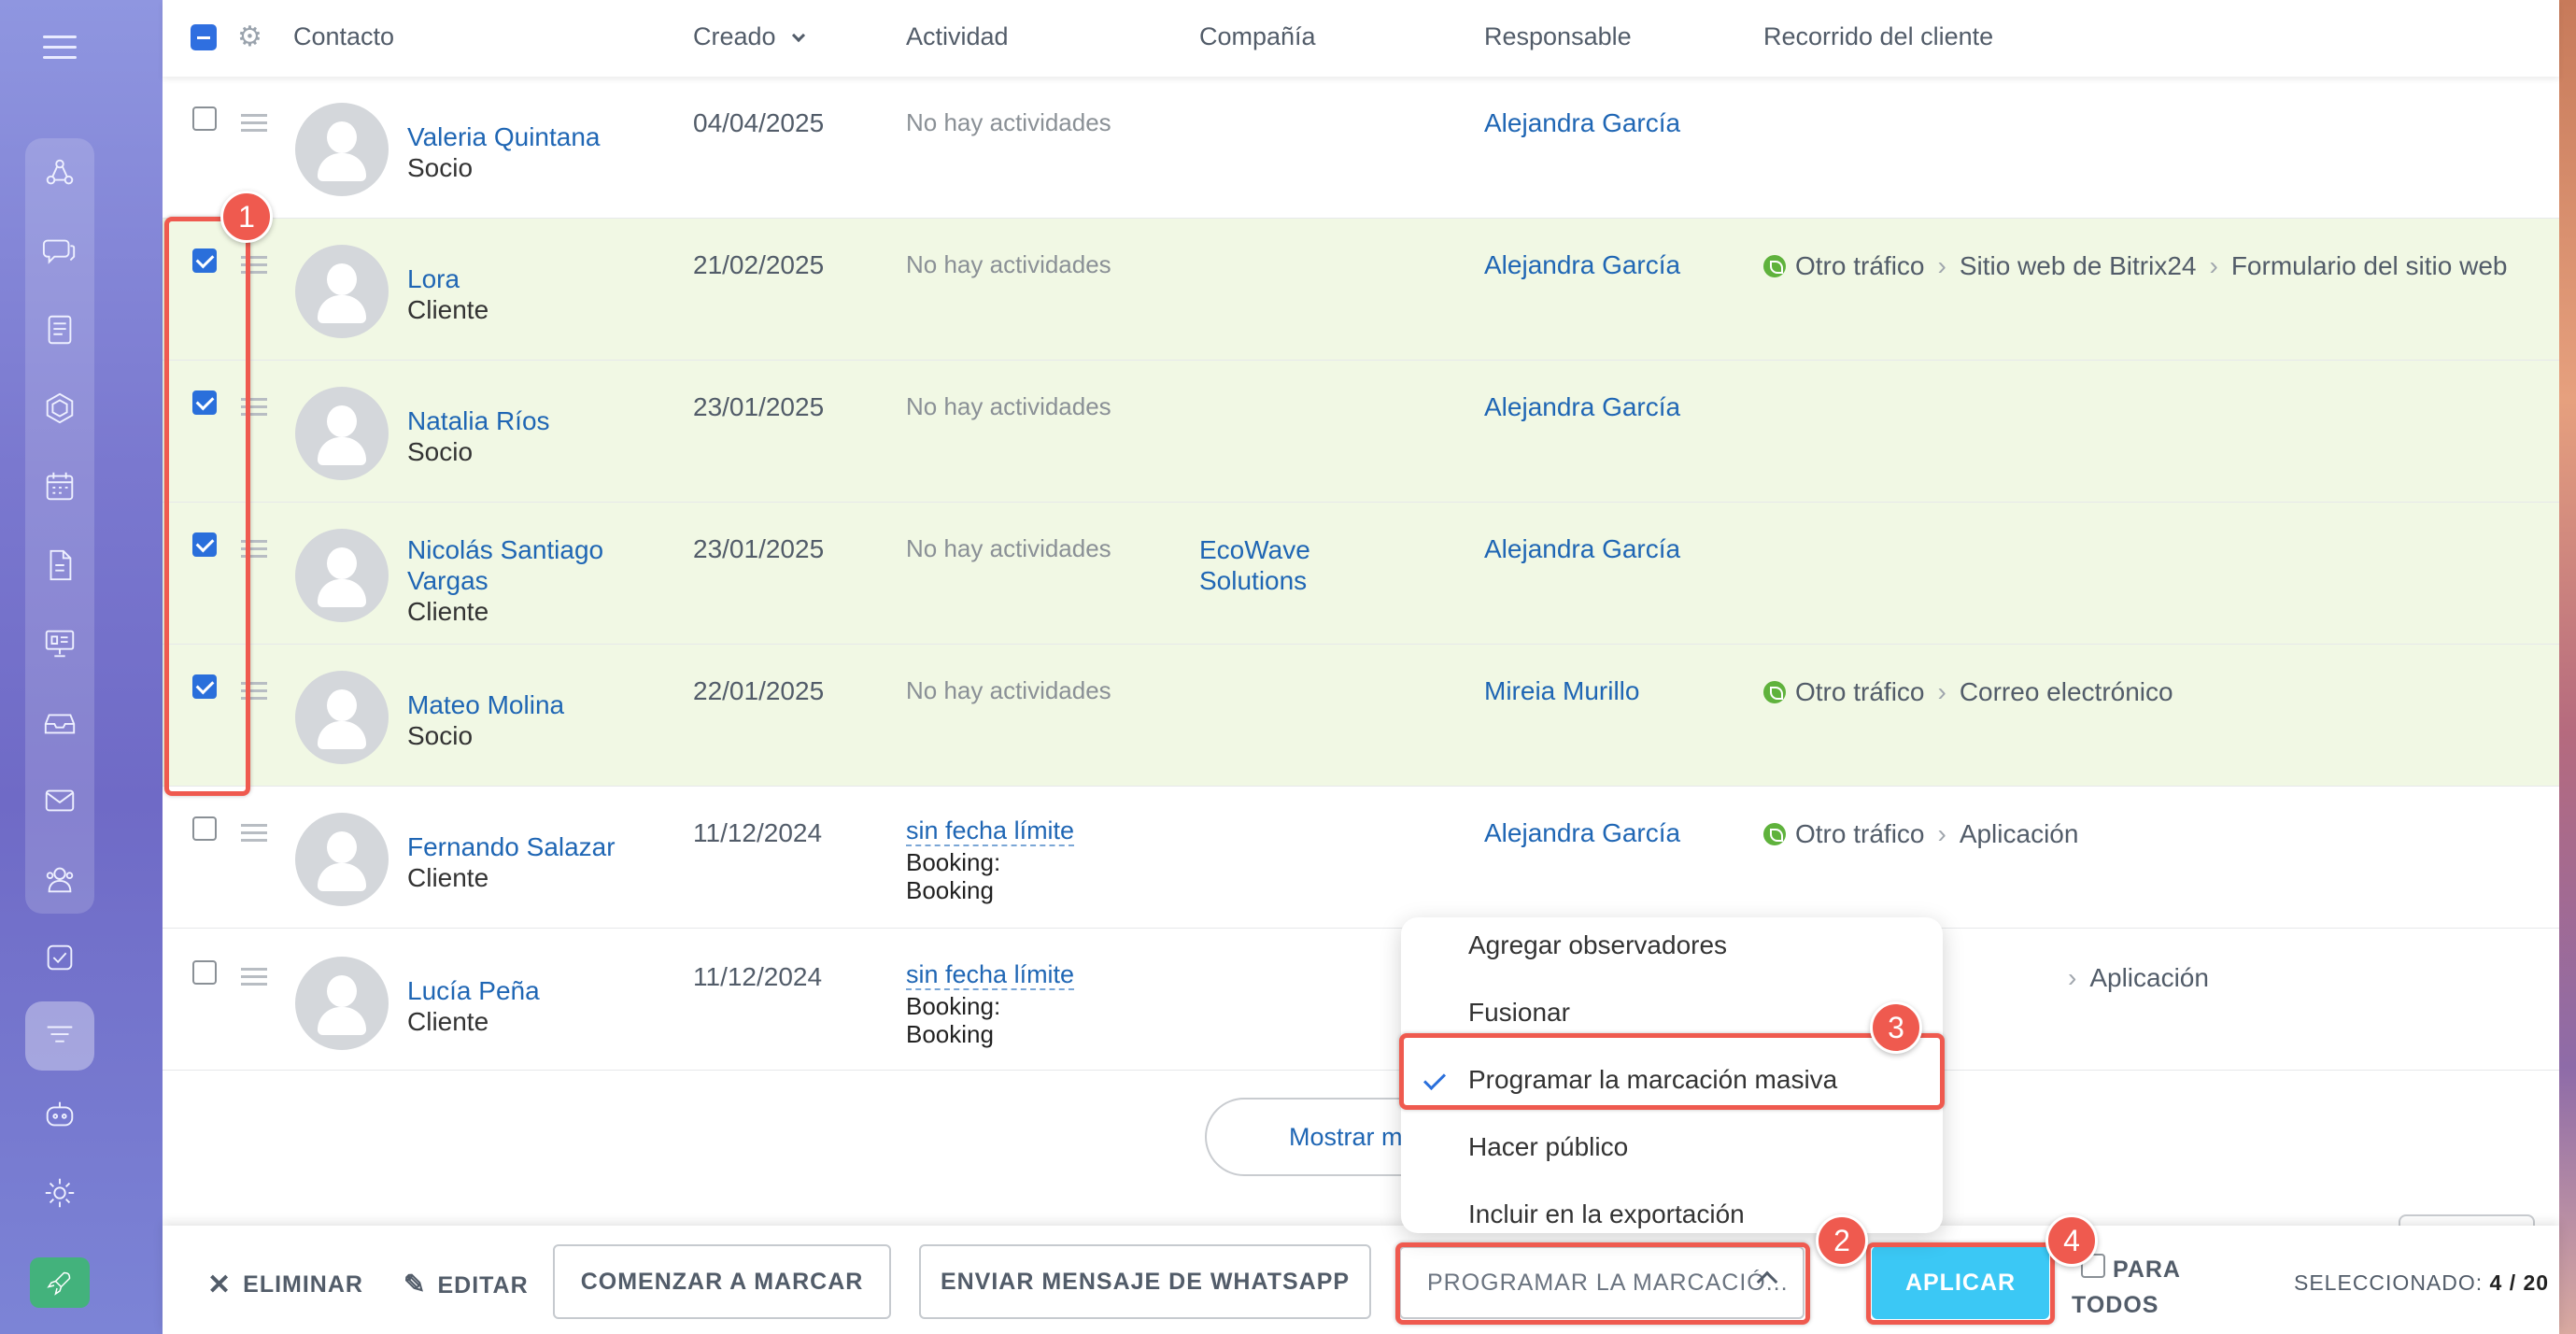 Image resolution: width=2576 pixels, height=1334 pixels. What do you see at coordinates (1896, 1027) in the screenshot?
I see `annotation-badge: 3` at bounding box center [1896, 1027].